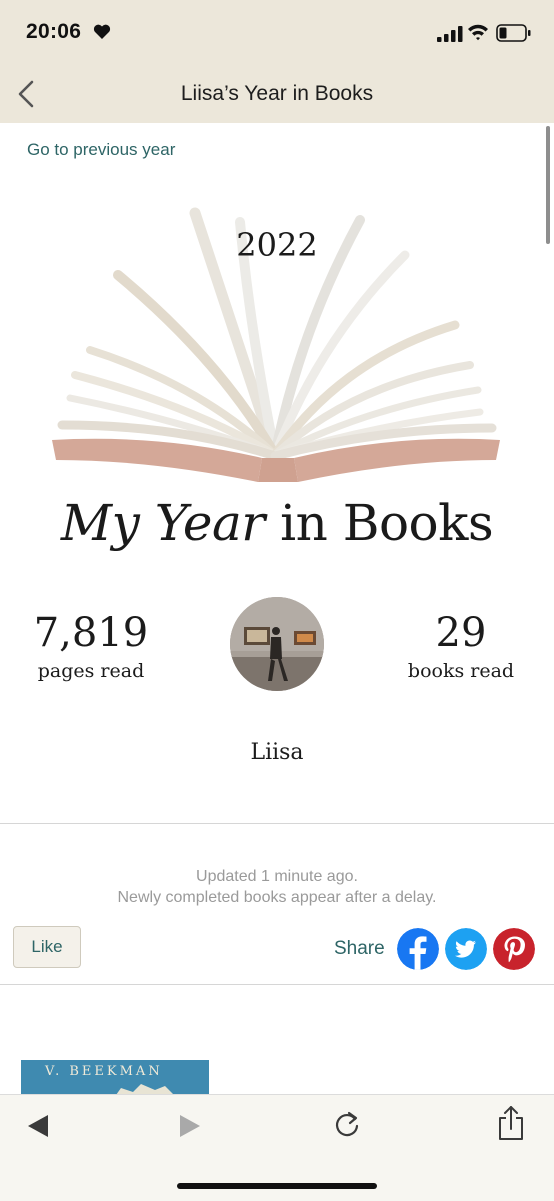 This screenshot has height=1201, width=554. Describe the element at coordinates (514, 949) in the screenshot. I see `pinterest-icon` at that location.